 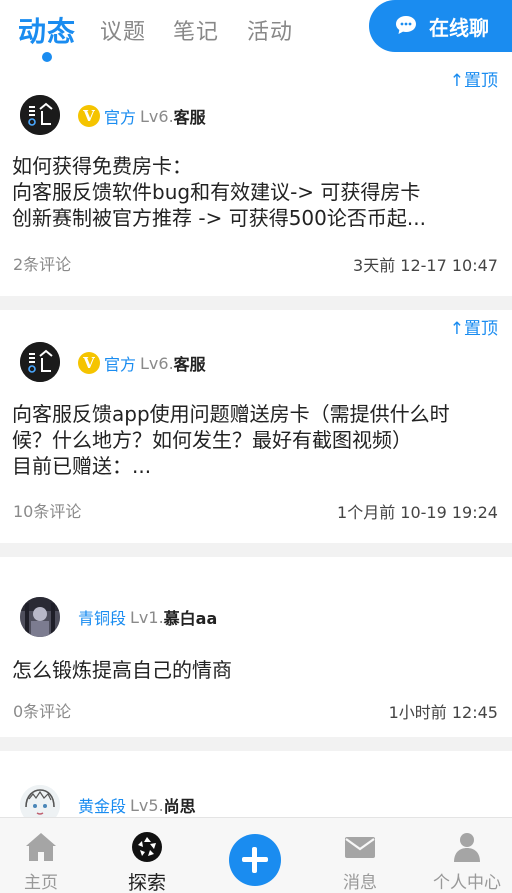 What do you see at coordinates (231, 414) in the screenshot?
I see `post-line: 向客服反馈app使用问题赠送房卡（需提供什么时` at bounding box center [231, 414].